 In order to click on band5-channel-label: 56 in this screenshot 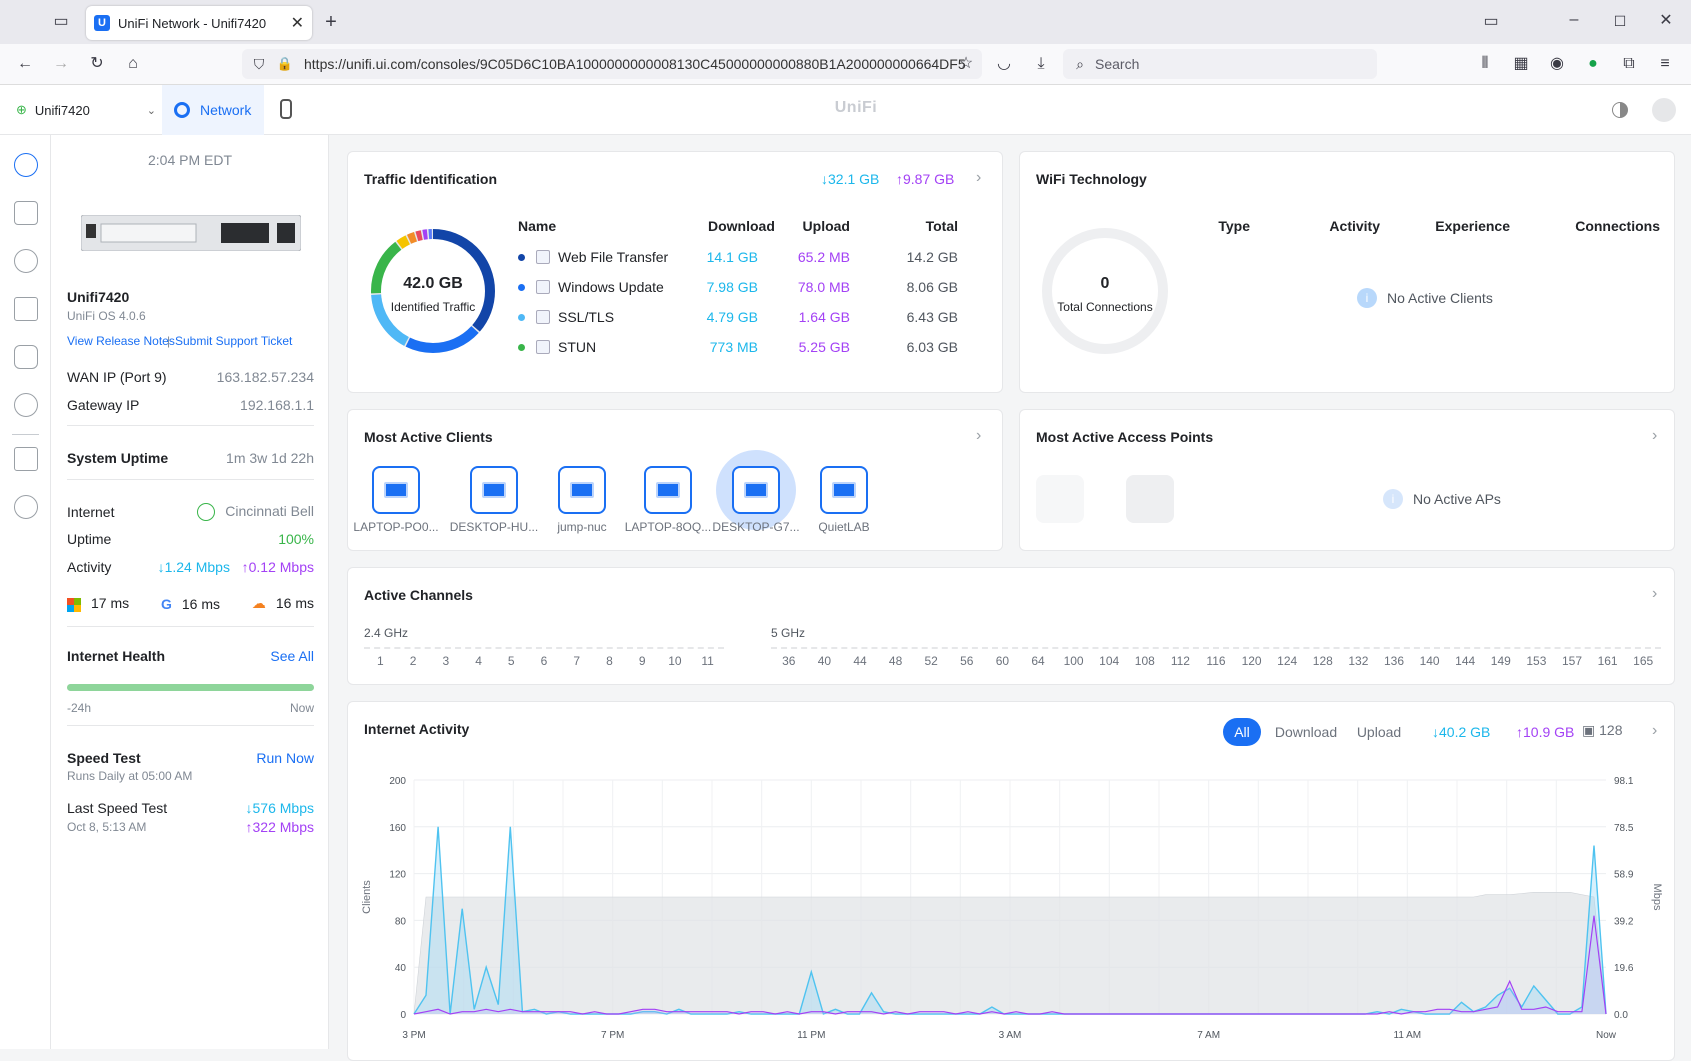, I will do `click(967, 661)`.